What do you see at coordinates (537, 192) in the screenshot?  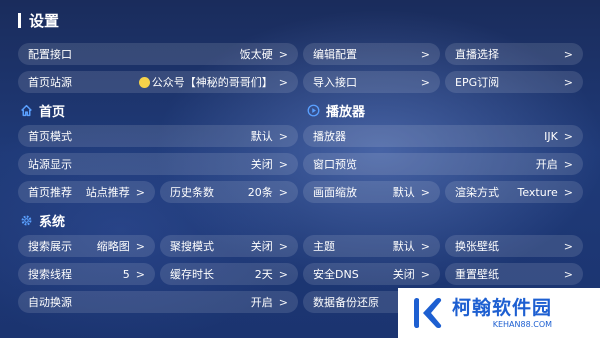 I see `row-value: Texture` at bounding box center [537, 192].